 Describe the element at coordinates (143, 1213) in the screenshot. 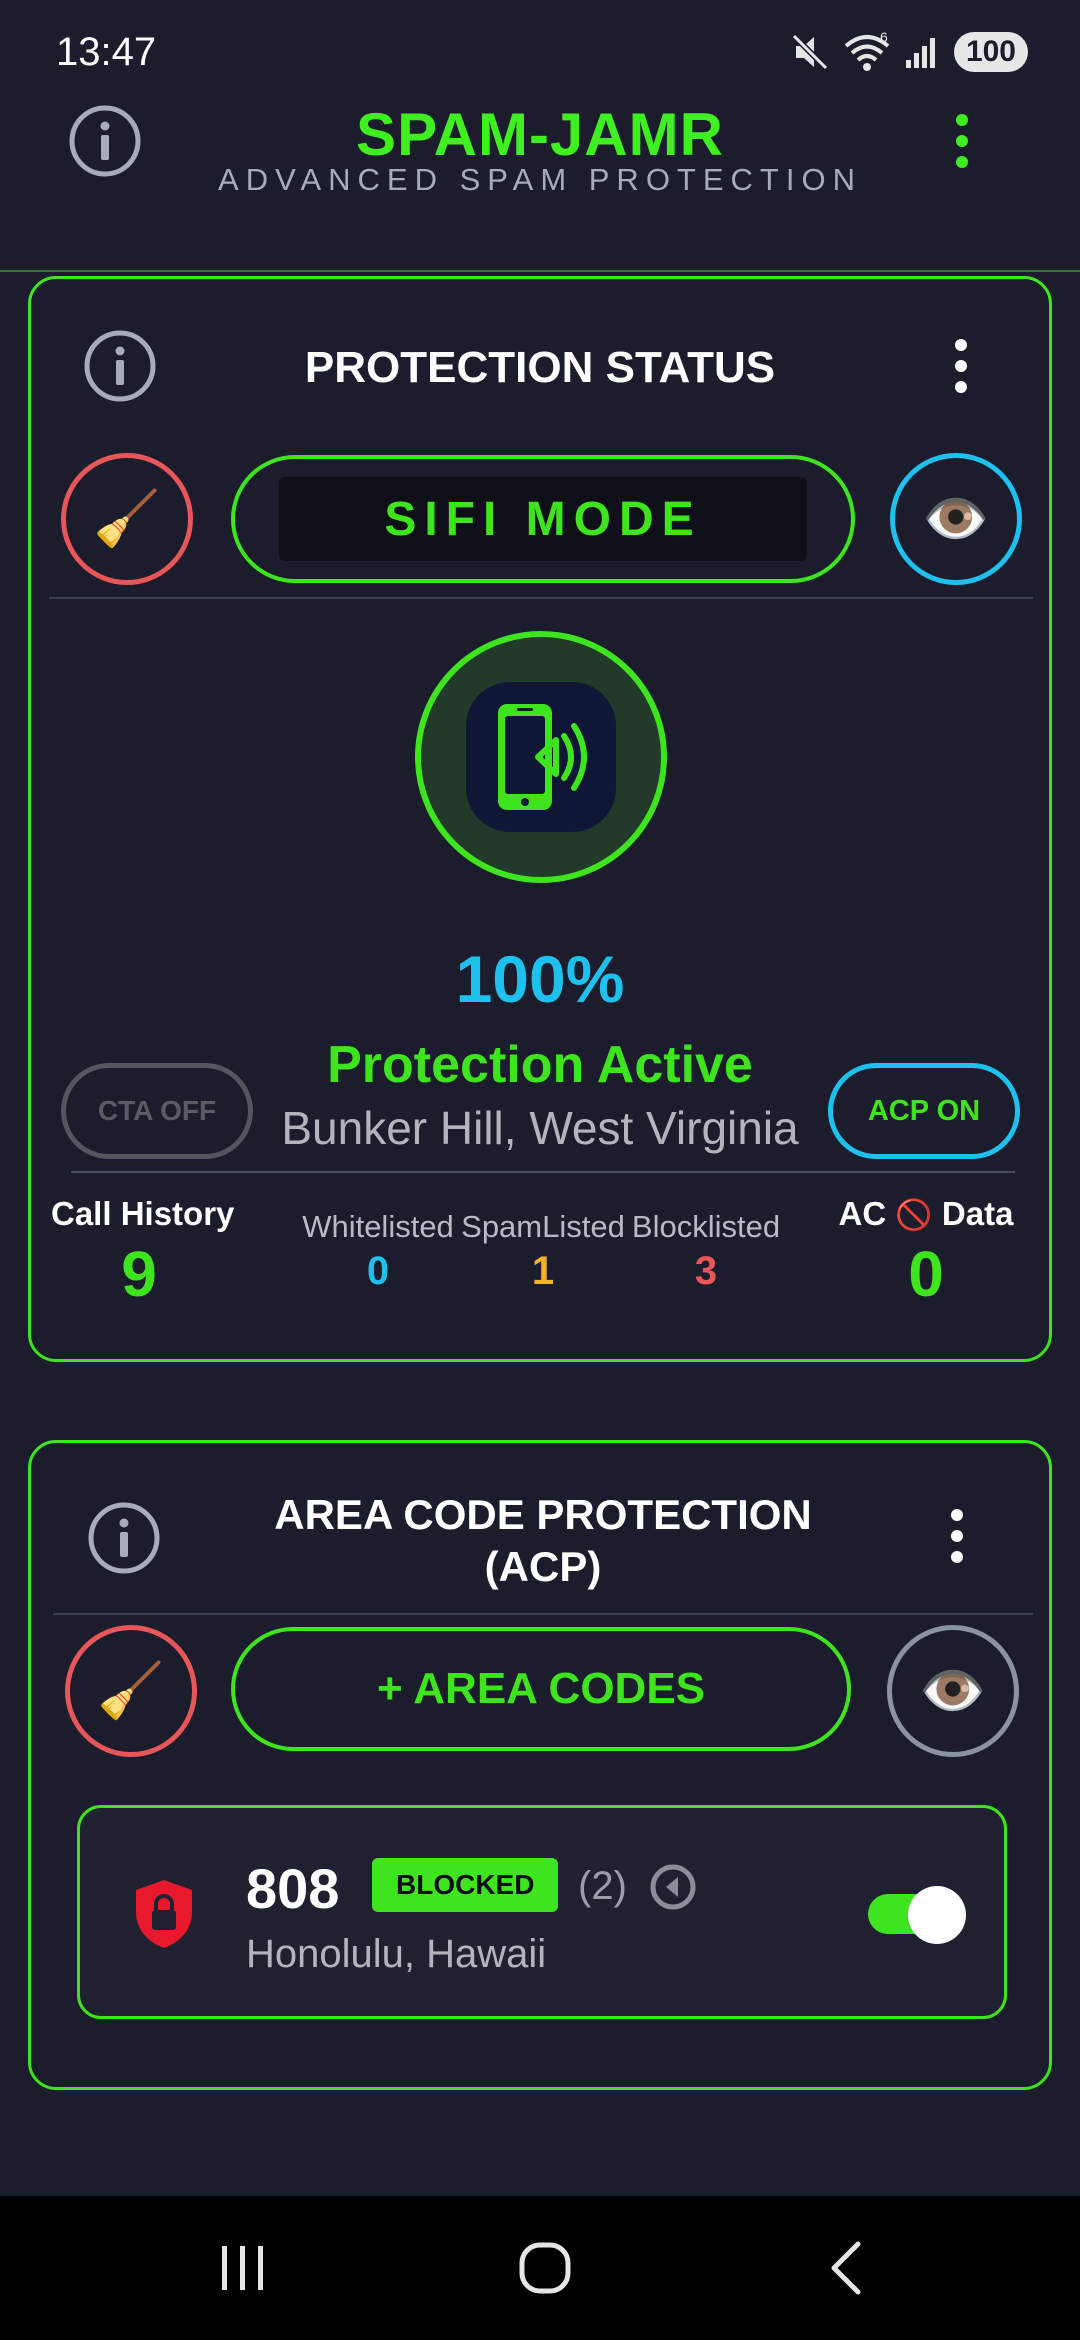

I see `stat-label: Call History` at that location.